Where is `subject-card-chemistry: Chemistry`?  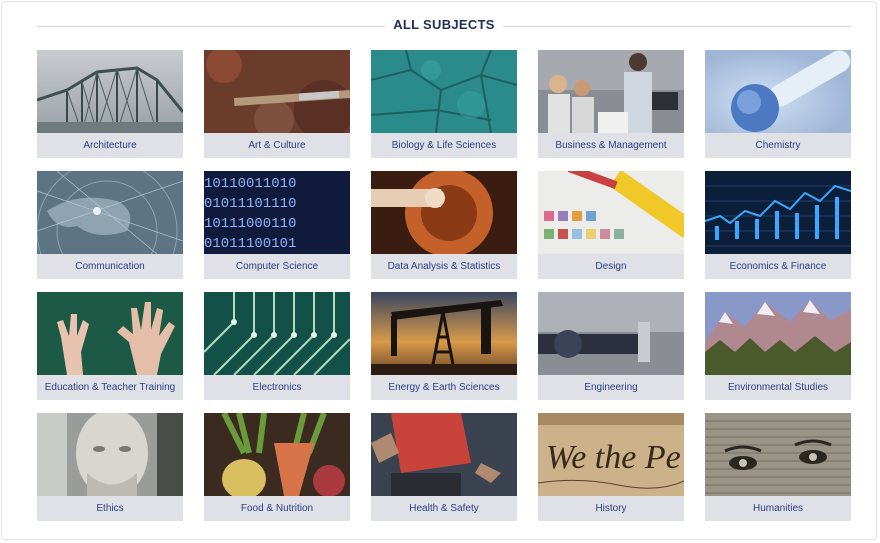
subject-card-chemistry: Chemistry is located at coordinates (778, 104).